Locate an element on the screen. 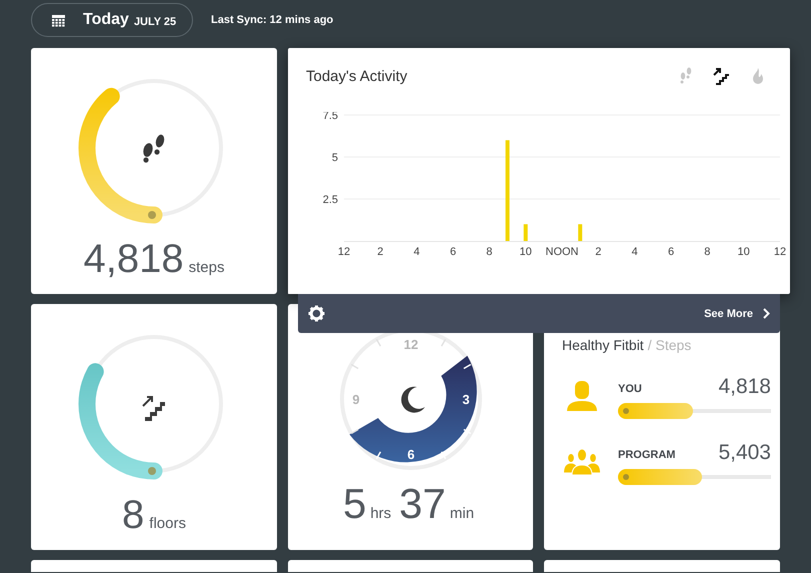 Image resolution: width=811 pixels, height=573 pixels. stairs-tab is located at coordinates (722, 76).